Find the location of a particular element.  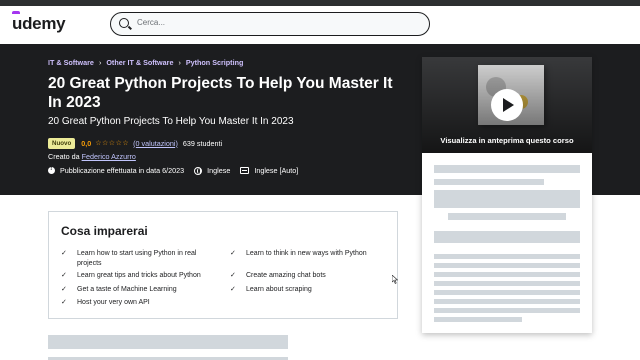

preview-label: Visualizza in anteprima questo corso is located at coordinates (507, 140).